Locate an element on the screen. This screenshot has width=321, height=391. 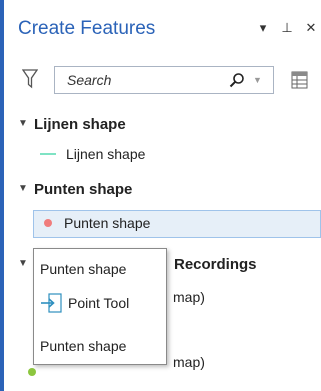
template-label: Lijnen shape is located at coordinates (106, 154).